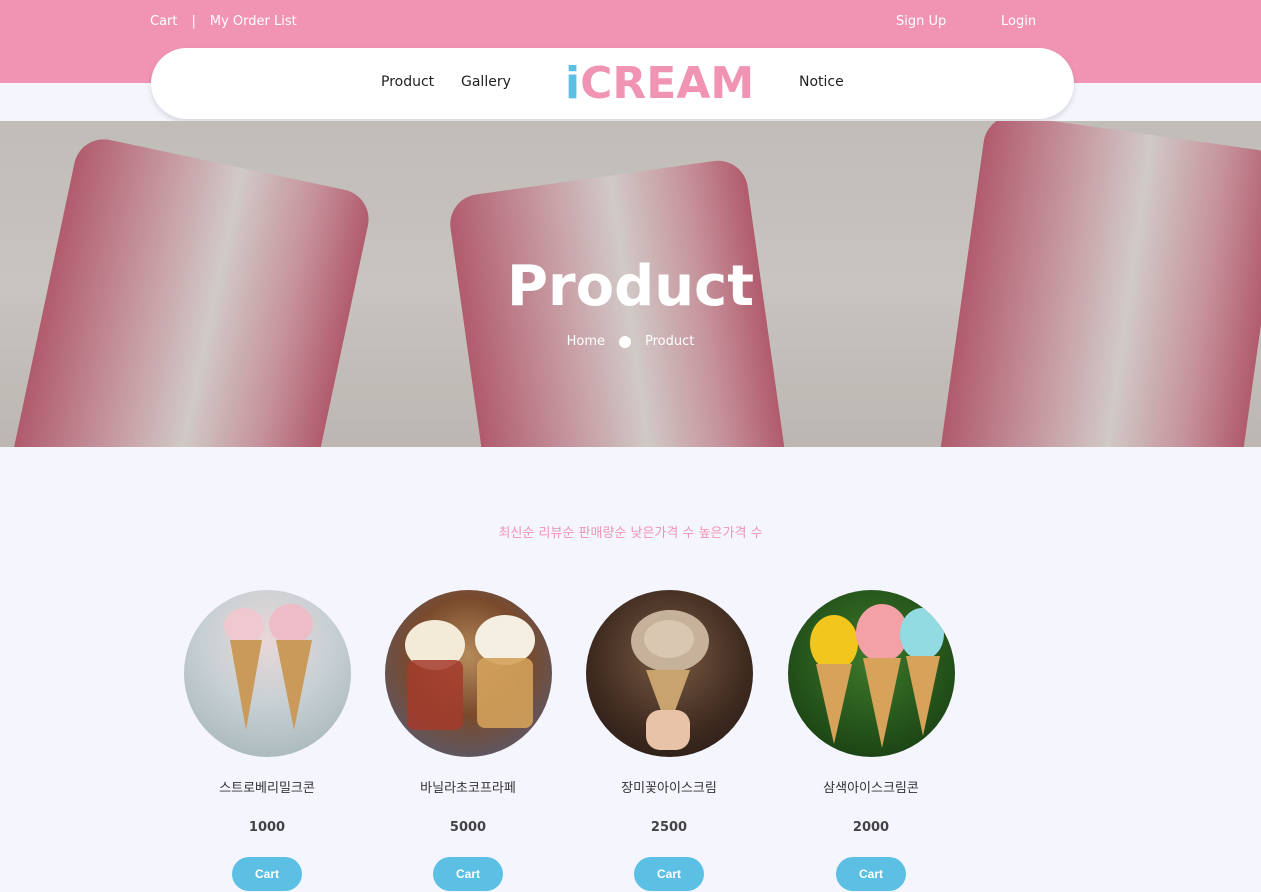 The height and width of the screenshot is (892, 1261). I want to click on nav-gallery: Gallery, so click(486, 82).